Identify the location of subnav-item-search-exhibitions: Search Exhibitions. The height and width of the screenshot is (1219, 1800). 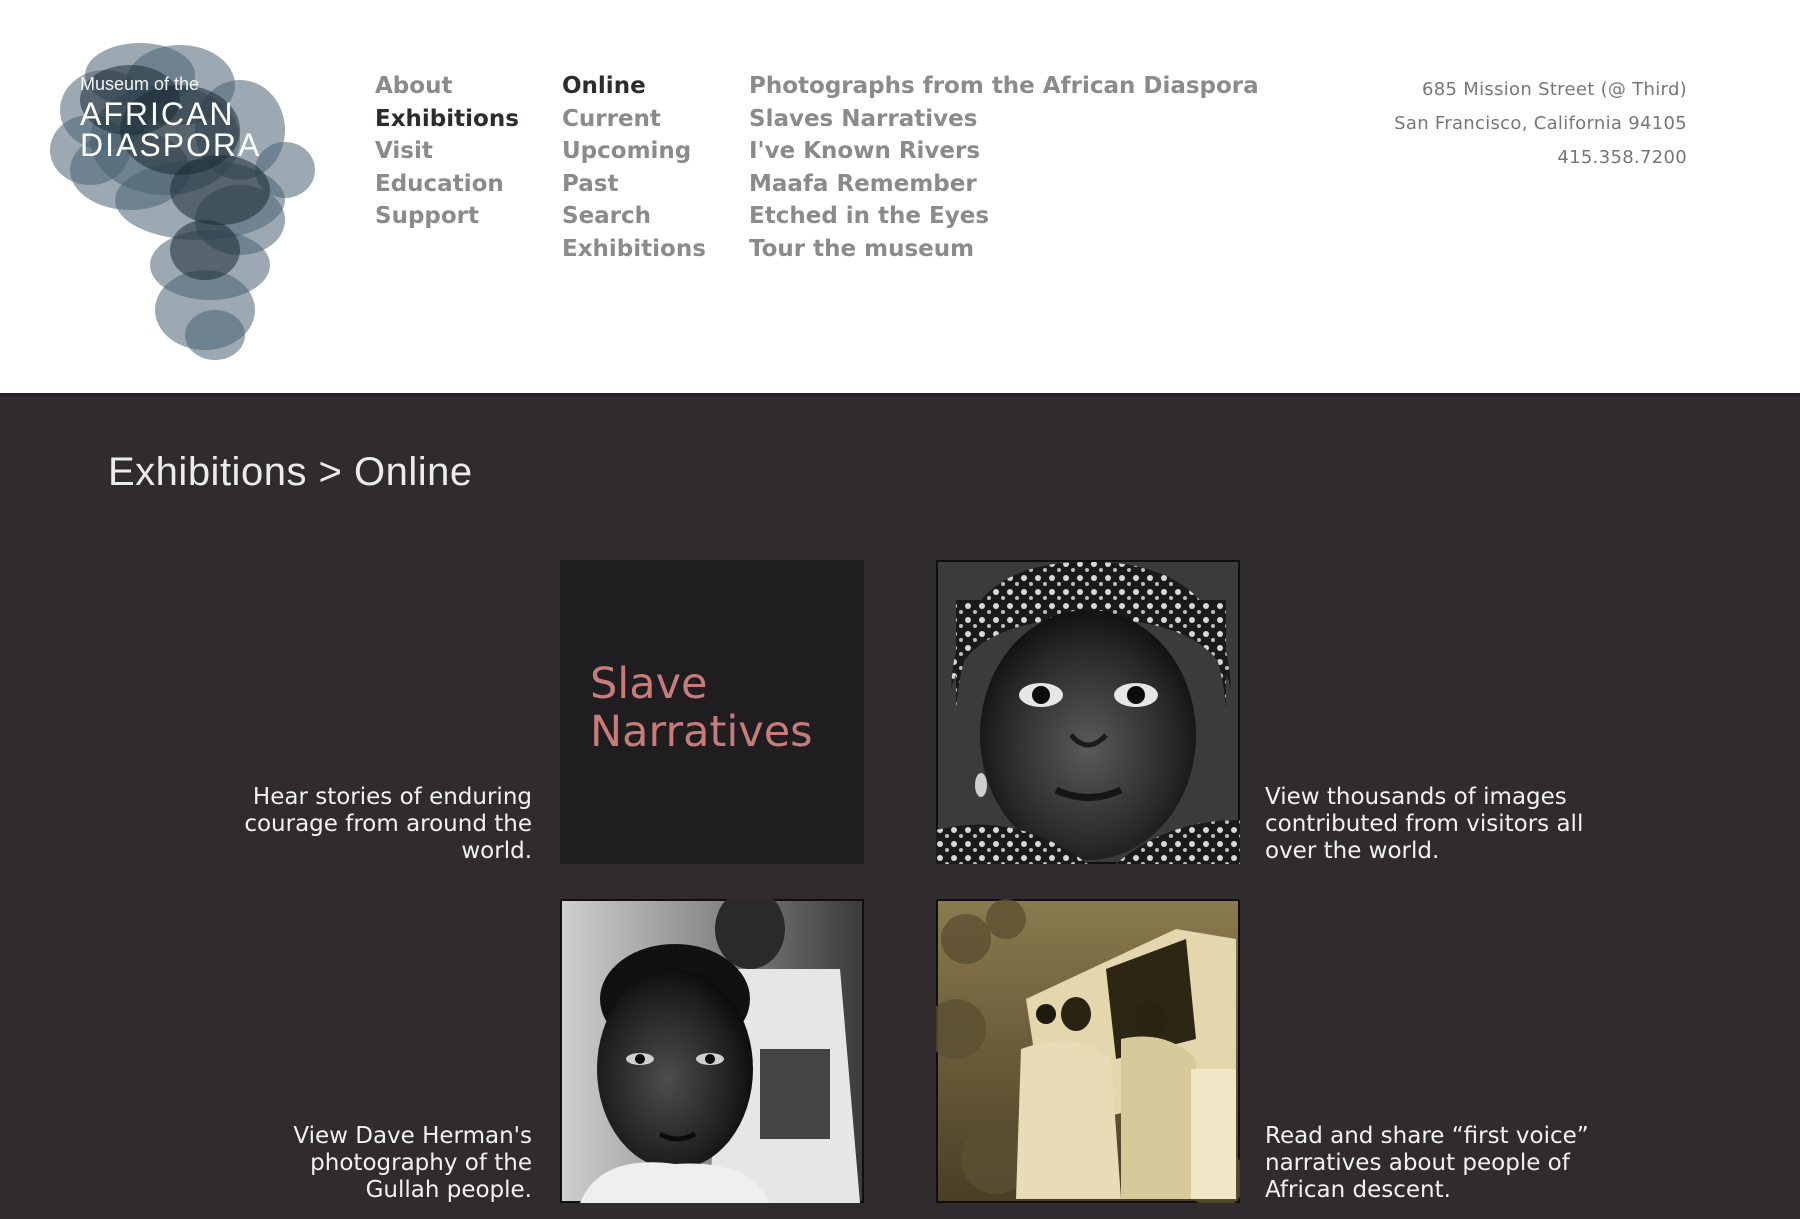
(634, 232).